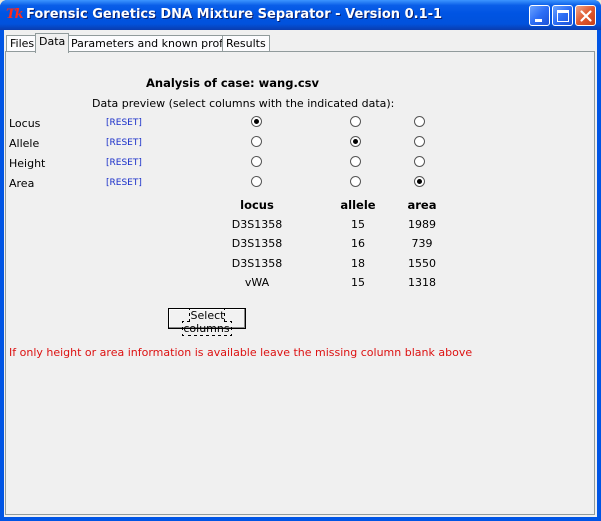 The image size is (601, 521). I want to click on reset-locus-link: [RESET], so click(124, 123).